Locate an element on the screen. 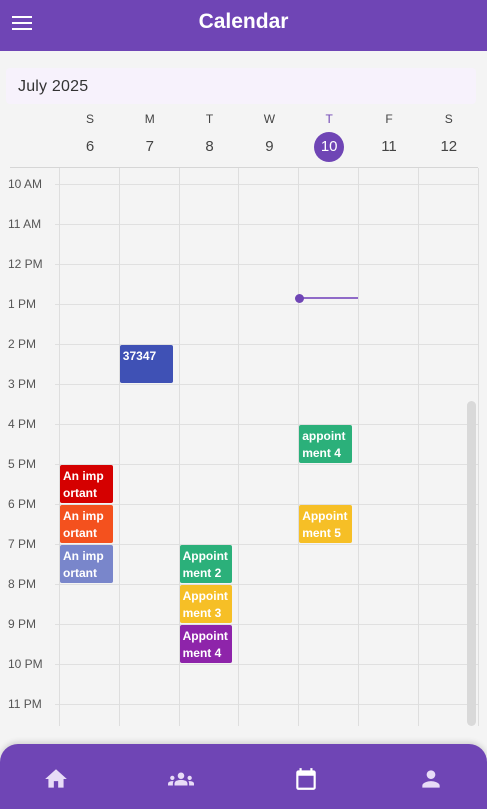  day-header-10: T 10 is located at coordinates (329, 136).